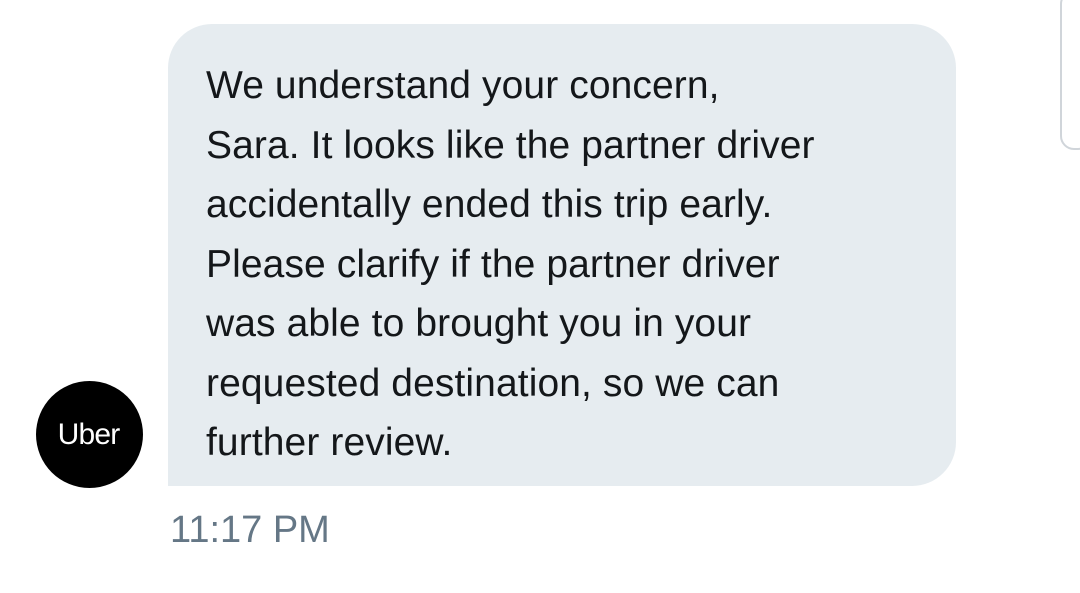 The image size is (1080, 593). Describe the element at coordinates (250, 530) in the screenshot. I see `message-timestamp: 11:17 PM` at that location.